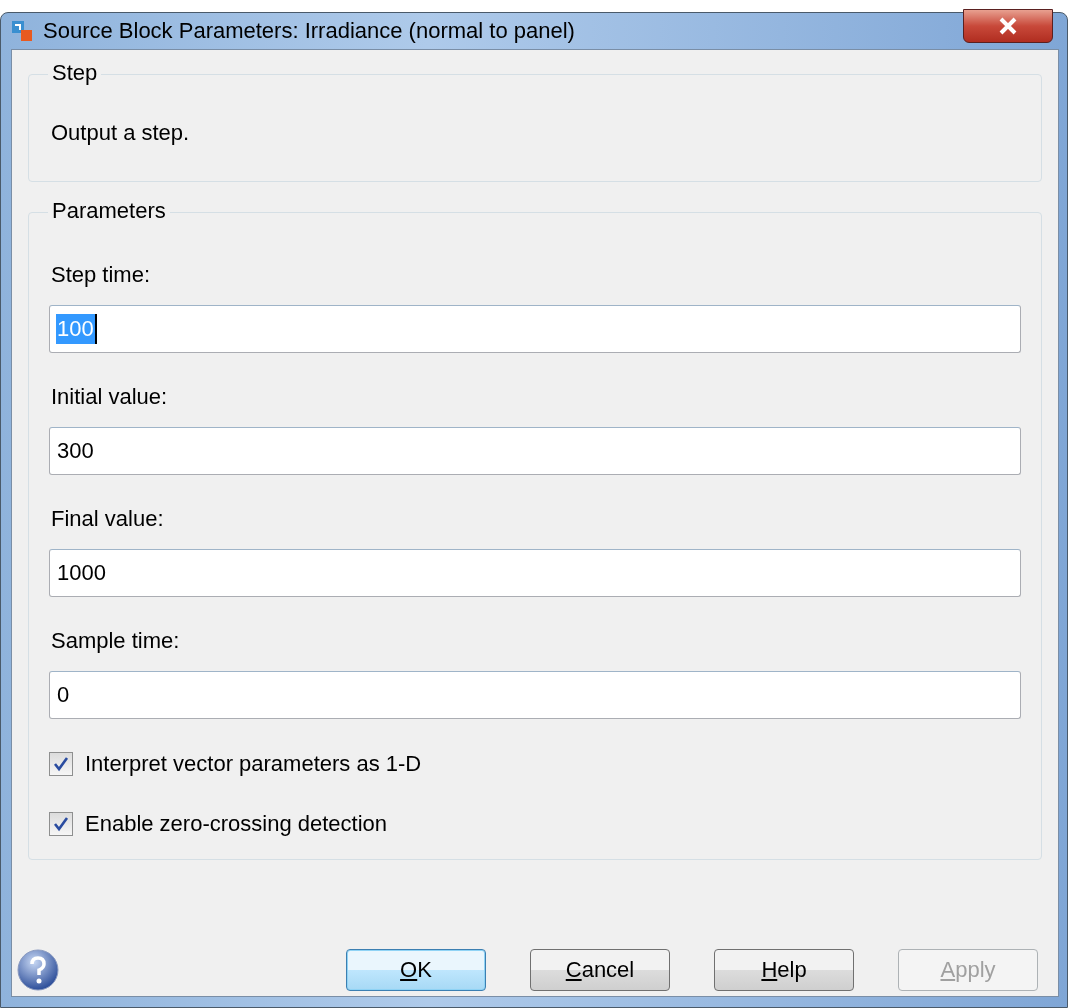  Describe the element at coordinates (416, 970) in the screenshot. I see `dialog-button: OK` at that location.